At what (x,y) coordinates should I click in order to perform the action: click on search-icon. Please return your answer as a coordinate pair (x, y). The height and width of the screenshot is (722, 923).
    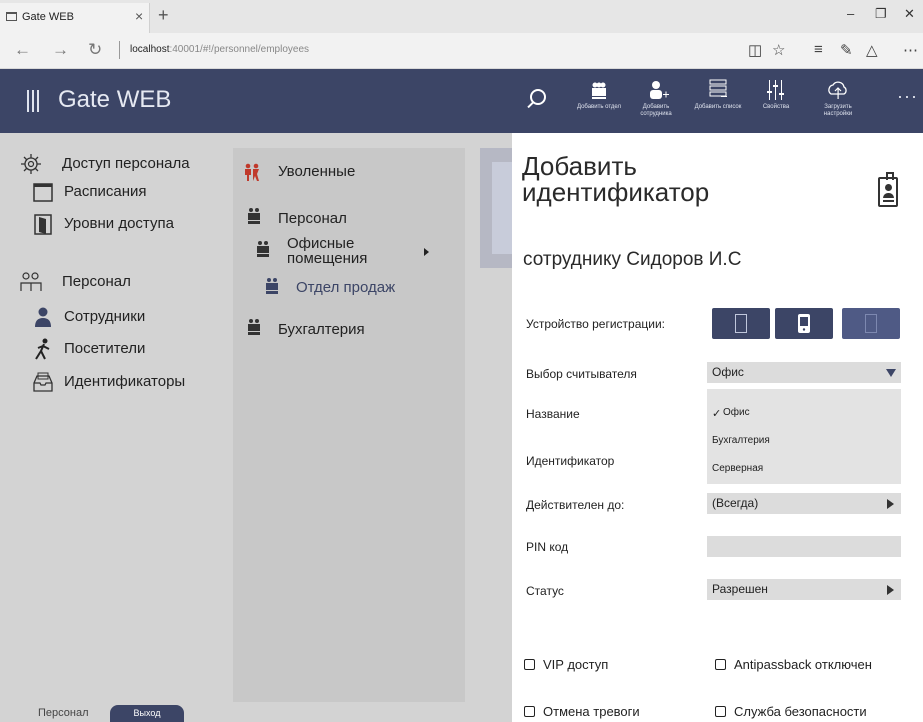
    Looking at the image, I should click on (538, 97).